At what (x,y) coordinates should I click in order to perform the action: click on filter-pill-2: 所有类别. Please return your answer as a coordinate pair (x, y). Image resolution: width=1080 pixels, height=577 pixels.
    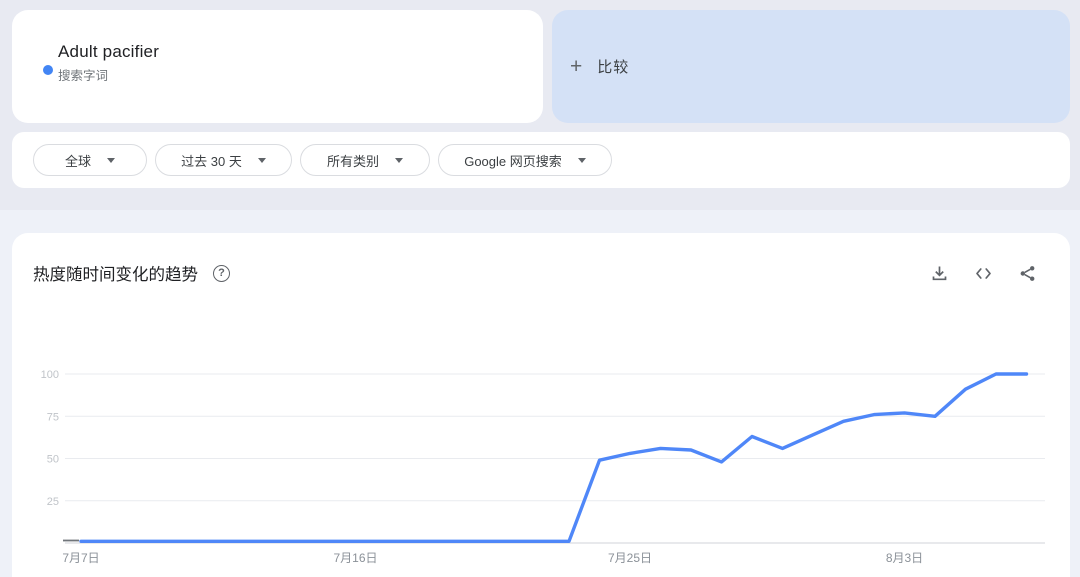
    Looking at the image, I should click on (365, 160).